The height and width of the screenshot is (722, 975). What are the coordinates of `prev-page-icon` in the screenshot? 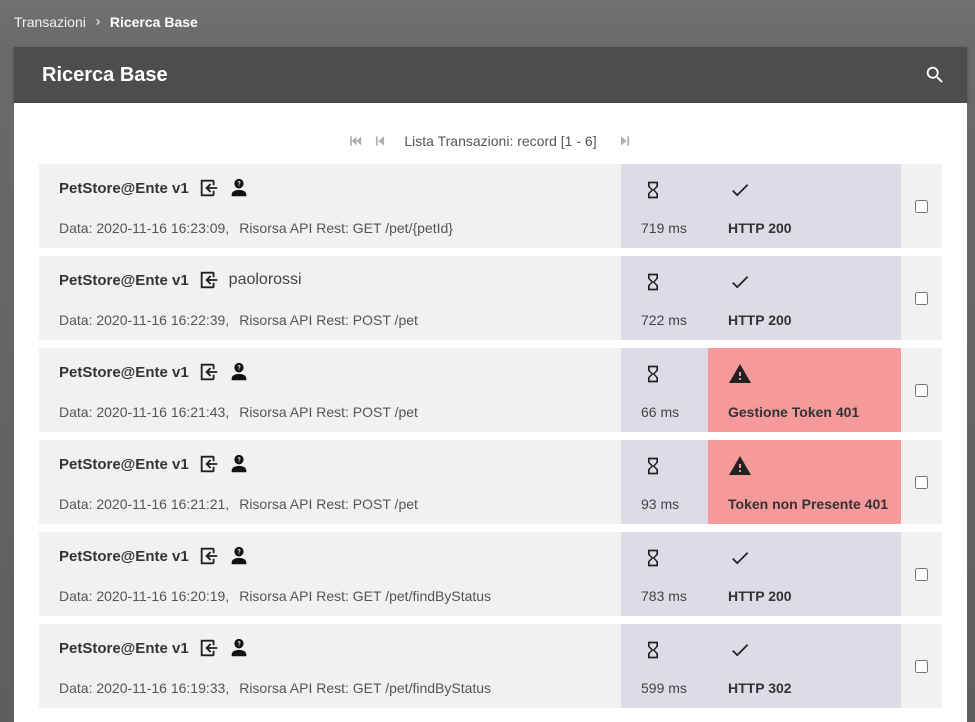 It's located at (380, 141).